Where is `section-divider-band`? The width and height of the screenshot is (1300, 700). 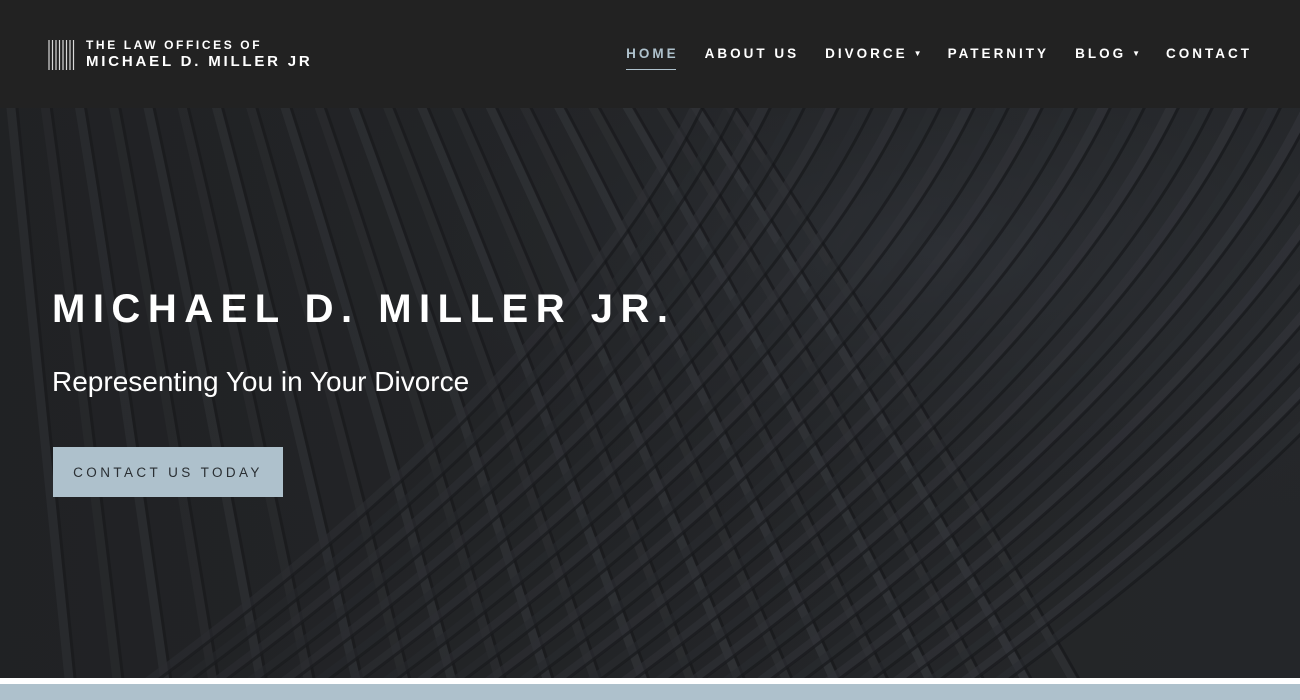 section-divider-band is located at coordinates (650, 692).